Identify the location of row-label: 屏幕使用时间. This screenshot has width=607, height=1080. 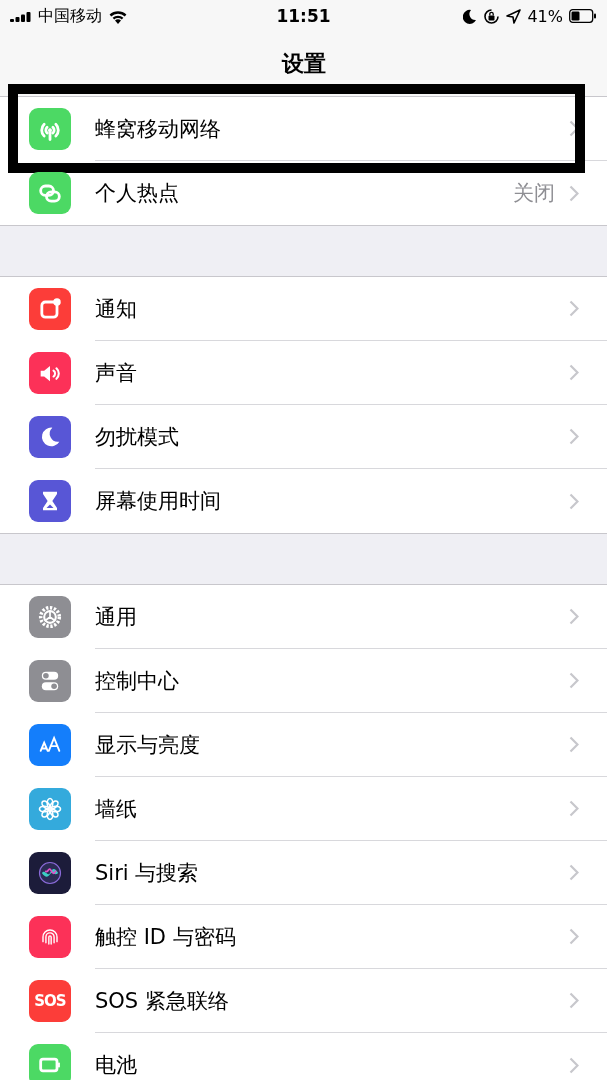
(158, 501).